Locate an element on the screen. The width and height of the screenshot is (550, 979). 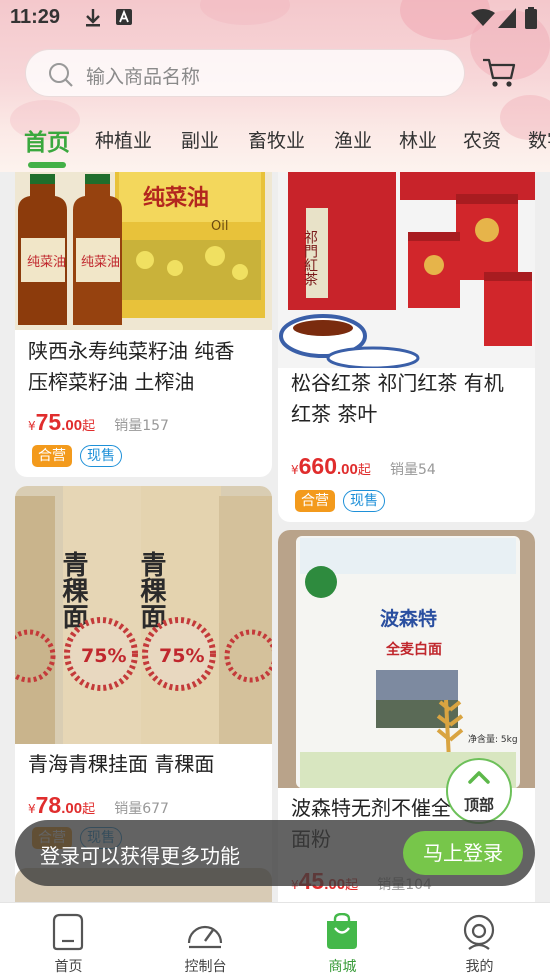
product-image-noodles: 青稞面 青稞面 75% 75% is located at coordinates (143, 615).